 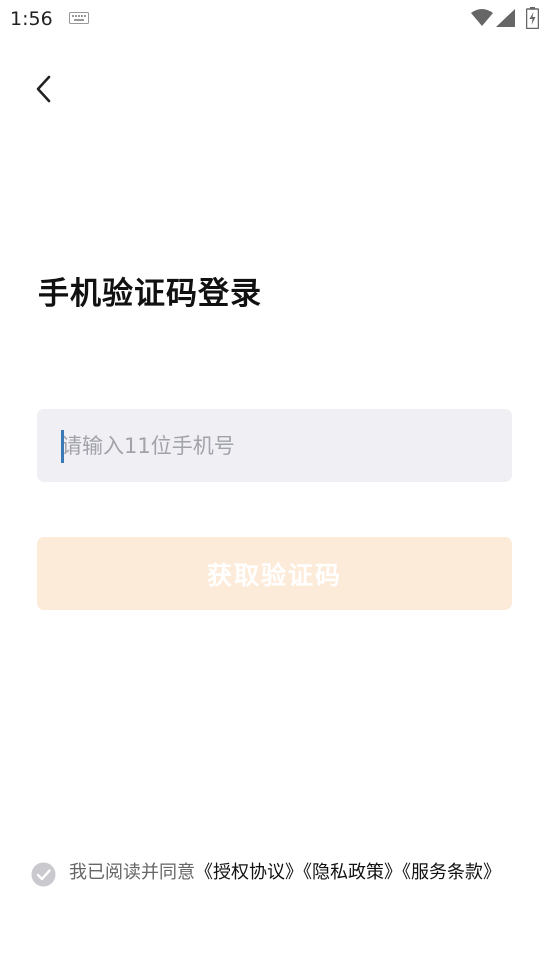 I want to click on terms-of-service-link: 《服务条款》, so click(x=451, y=872).